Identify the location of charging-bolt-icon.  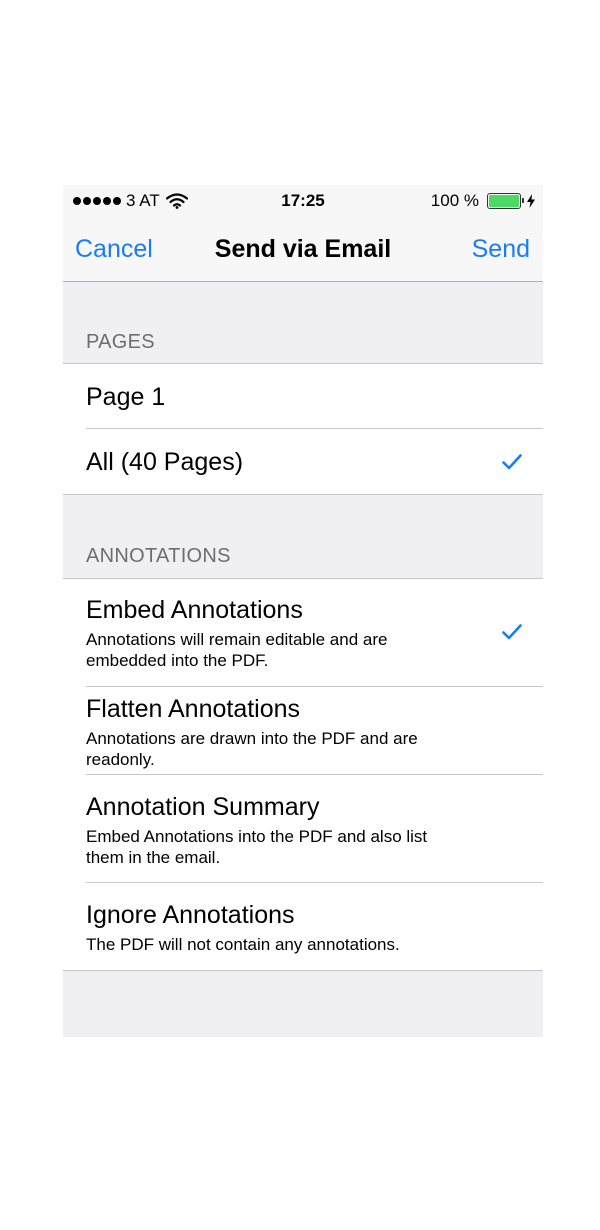
(531, 201).